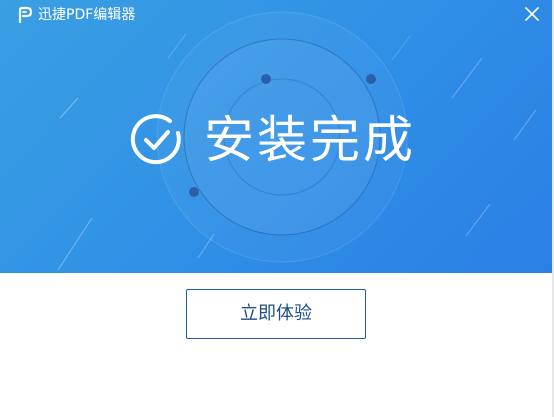  Describe the element at coordinates (87, 15) in the screenshot. I see `app-title: 迅捷PDF编辑器` at that location.